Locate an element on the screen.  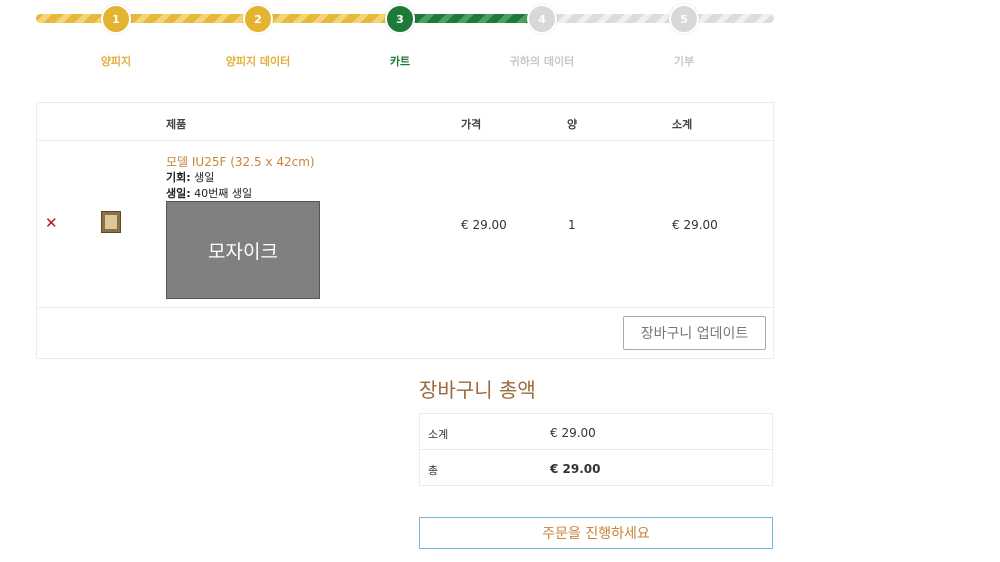
birthday-meta: 생일: 40번째 생일 is located at coordinates (209, 193).